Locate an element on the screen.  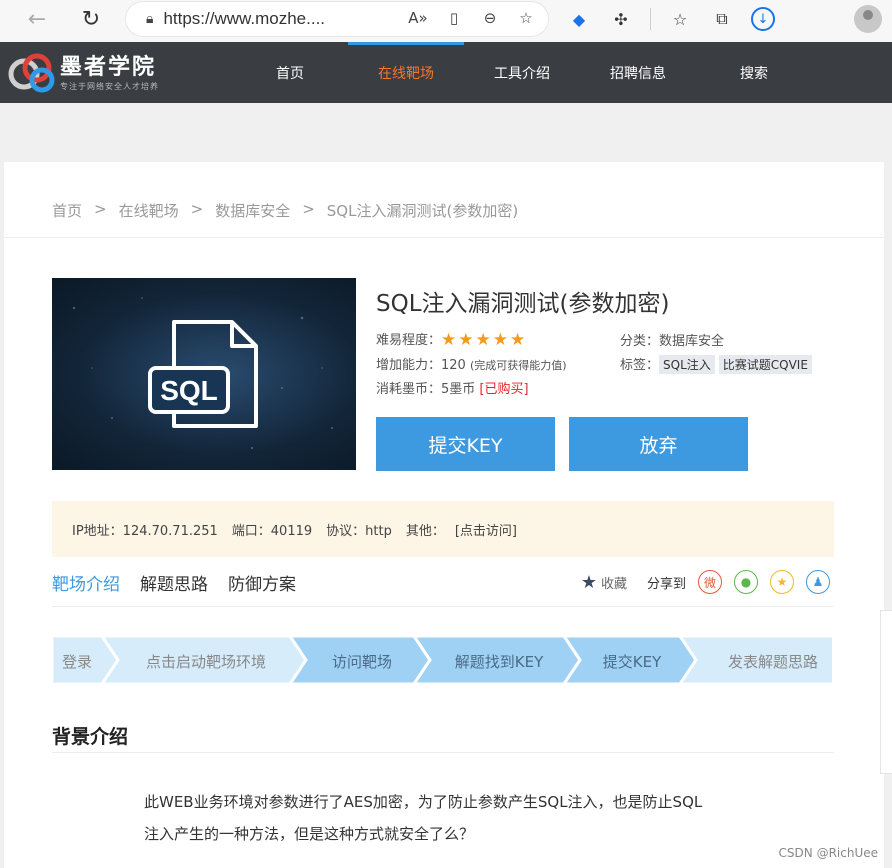
cost-label: 消耗墨币：5墨币 is located at coordinates (426, 389).